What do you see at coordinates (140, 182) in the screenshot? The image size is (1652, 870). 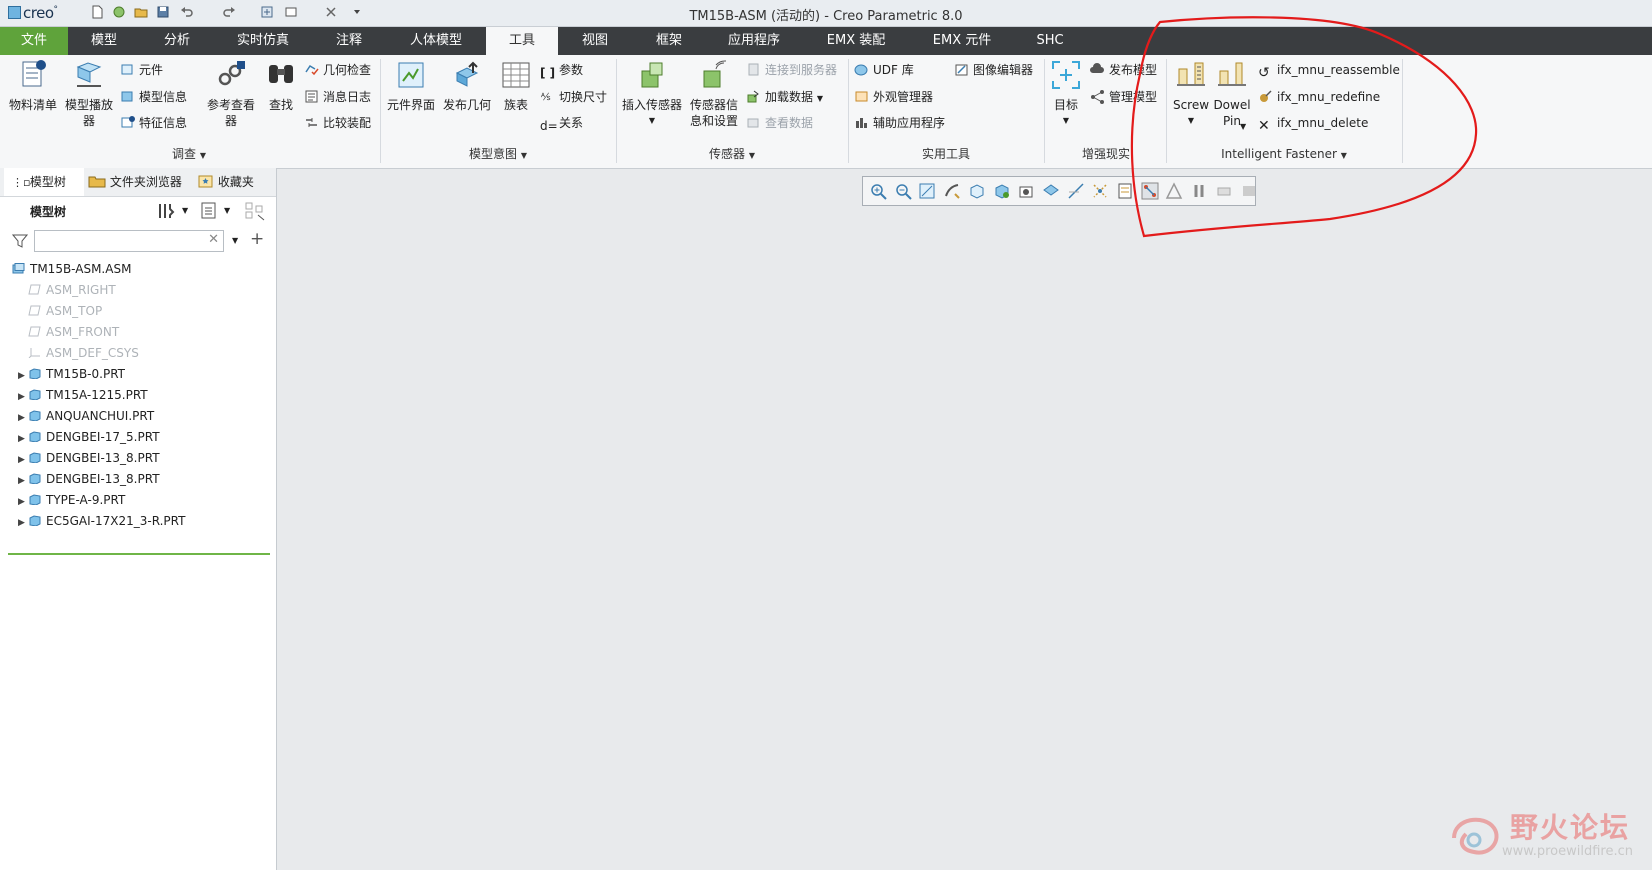 I see `tab-folder-browser: 文件夹浏览器` at bounding box center [140, 182].